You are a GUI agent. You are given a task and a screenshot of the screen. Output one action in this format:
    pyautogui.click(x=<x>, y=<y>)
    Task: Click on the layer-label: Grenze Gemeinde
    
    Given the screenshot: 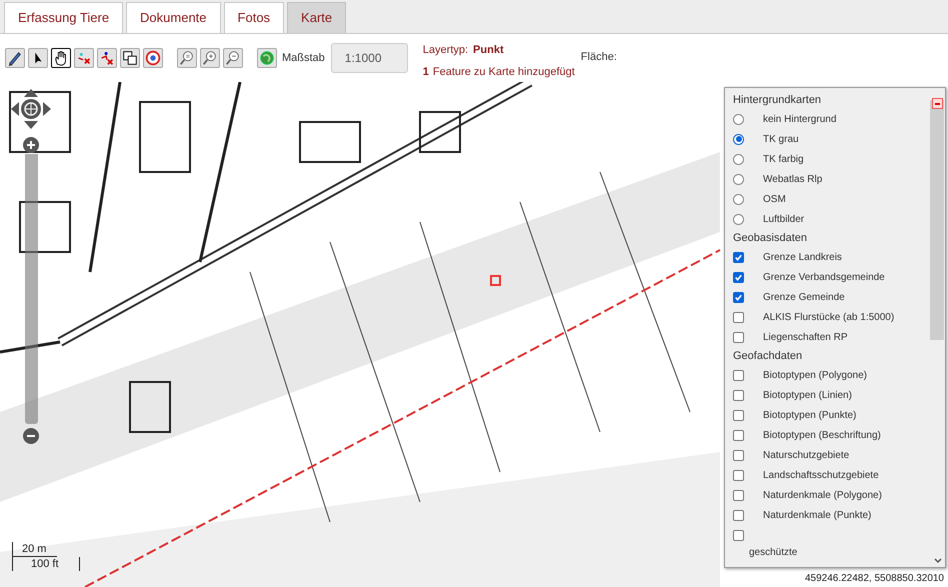 What is the action you would take?
    pyautogui.click(x=804, y=297)
    